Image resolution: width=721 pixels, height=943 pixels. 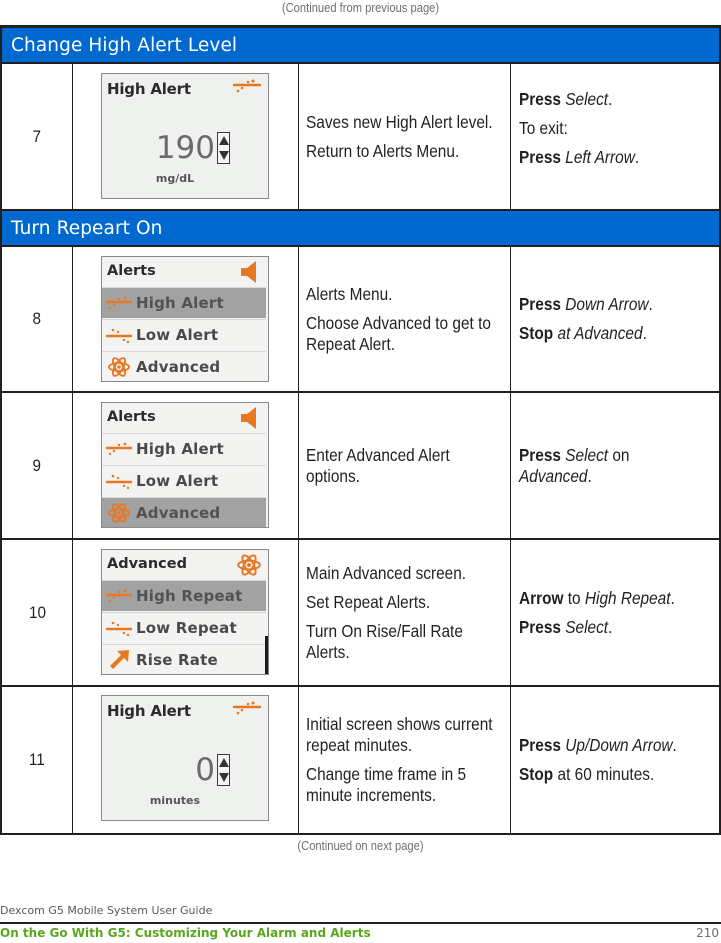 I want to click on section-title: Change High Alert Level, so click(x=124, y=45).